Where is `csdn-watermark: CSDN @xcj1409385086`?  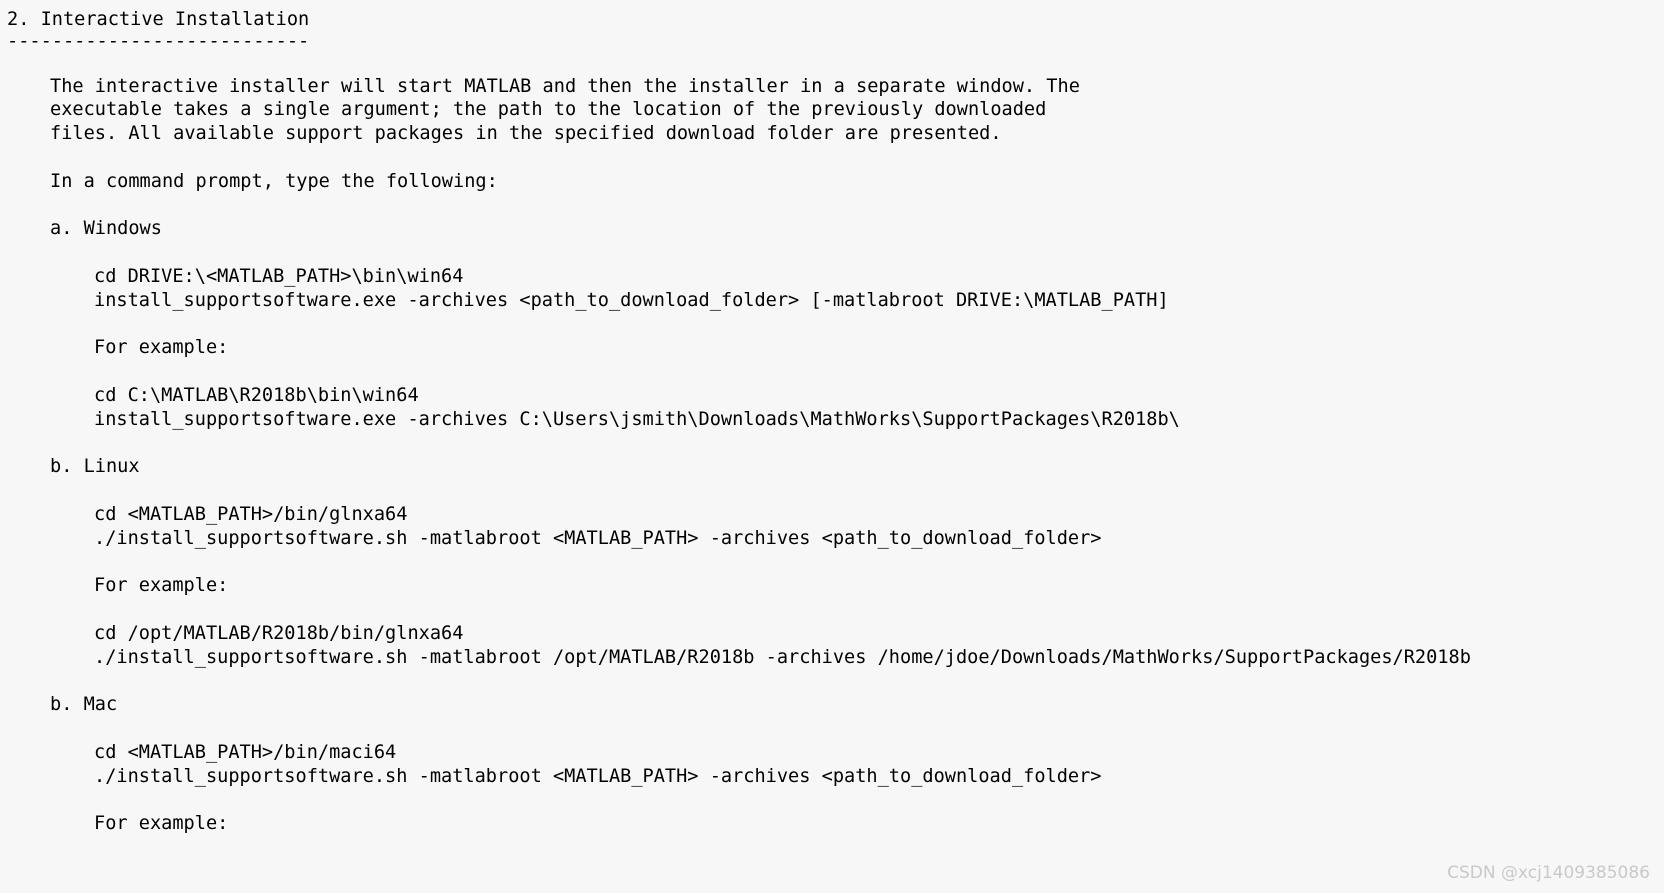 csdn-watermark: CSDN @xcj1409385086 is located at coordinates (1548, 873).